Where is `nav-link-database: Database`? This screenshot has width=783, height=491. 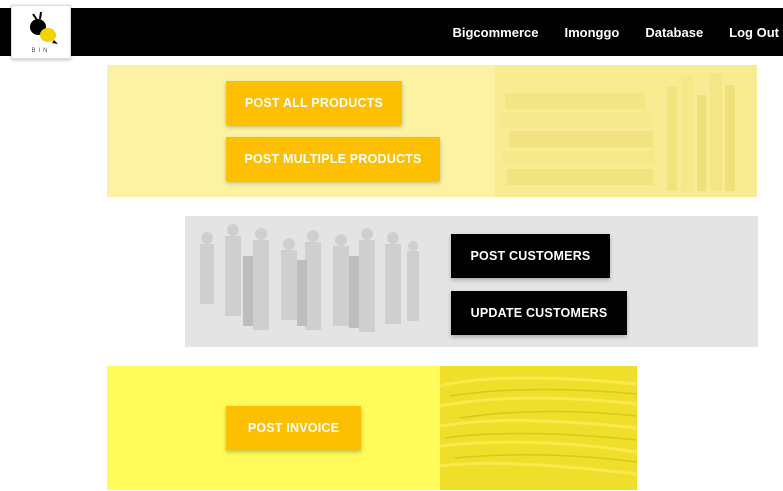
nav-link-database: Database is located at coordinates (674, 32).